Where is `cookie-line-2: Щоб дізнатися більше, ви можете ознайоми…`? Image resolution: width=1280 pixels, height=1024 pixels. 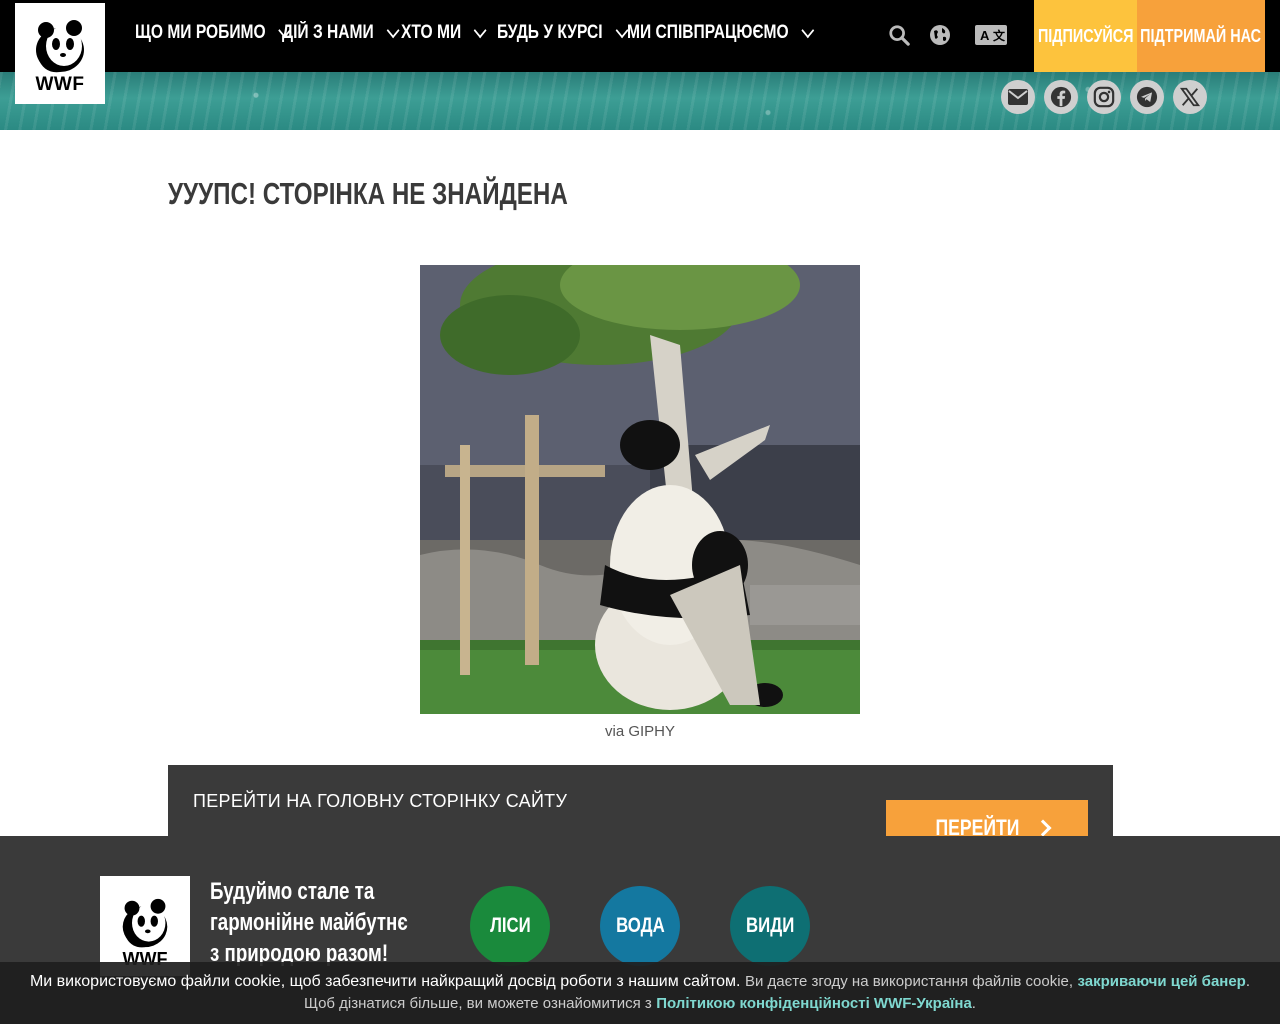 cookie-line-2: Щоб дізнатися більше, ви можете ознайоми… is located at coordinates (640, 1003).